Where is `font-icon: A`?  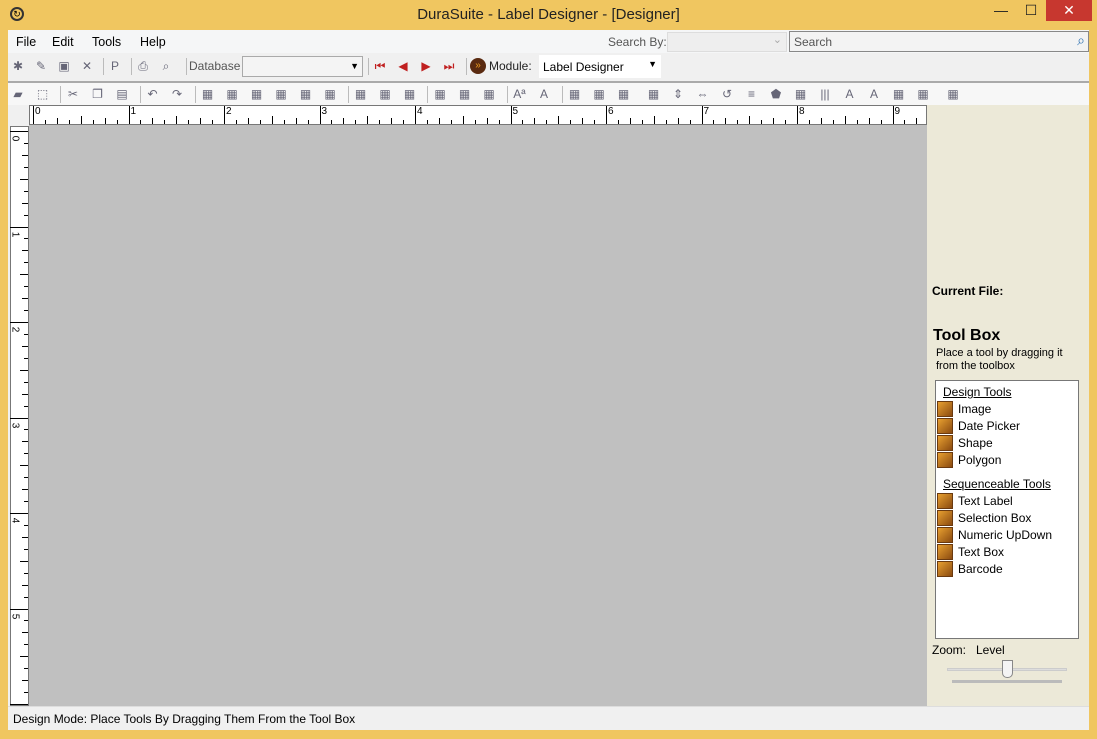 font-icon: A is located at coordinates (544, 94).